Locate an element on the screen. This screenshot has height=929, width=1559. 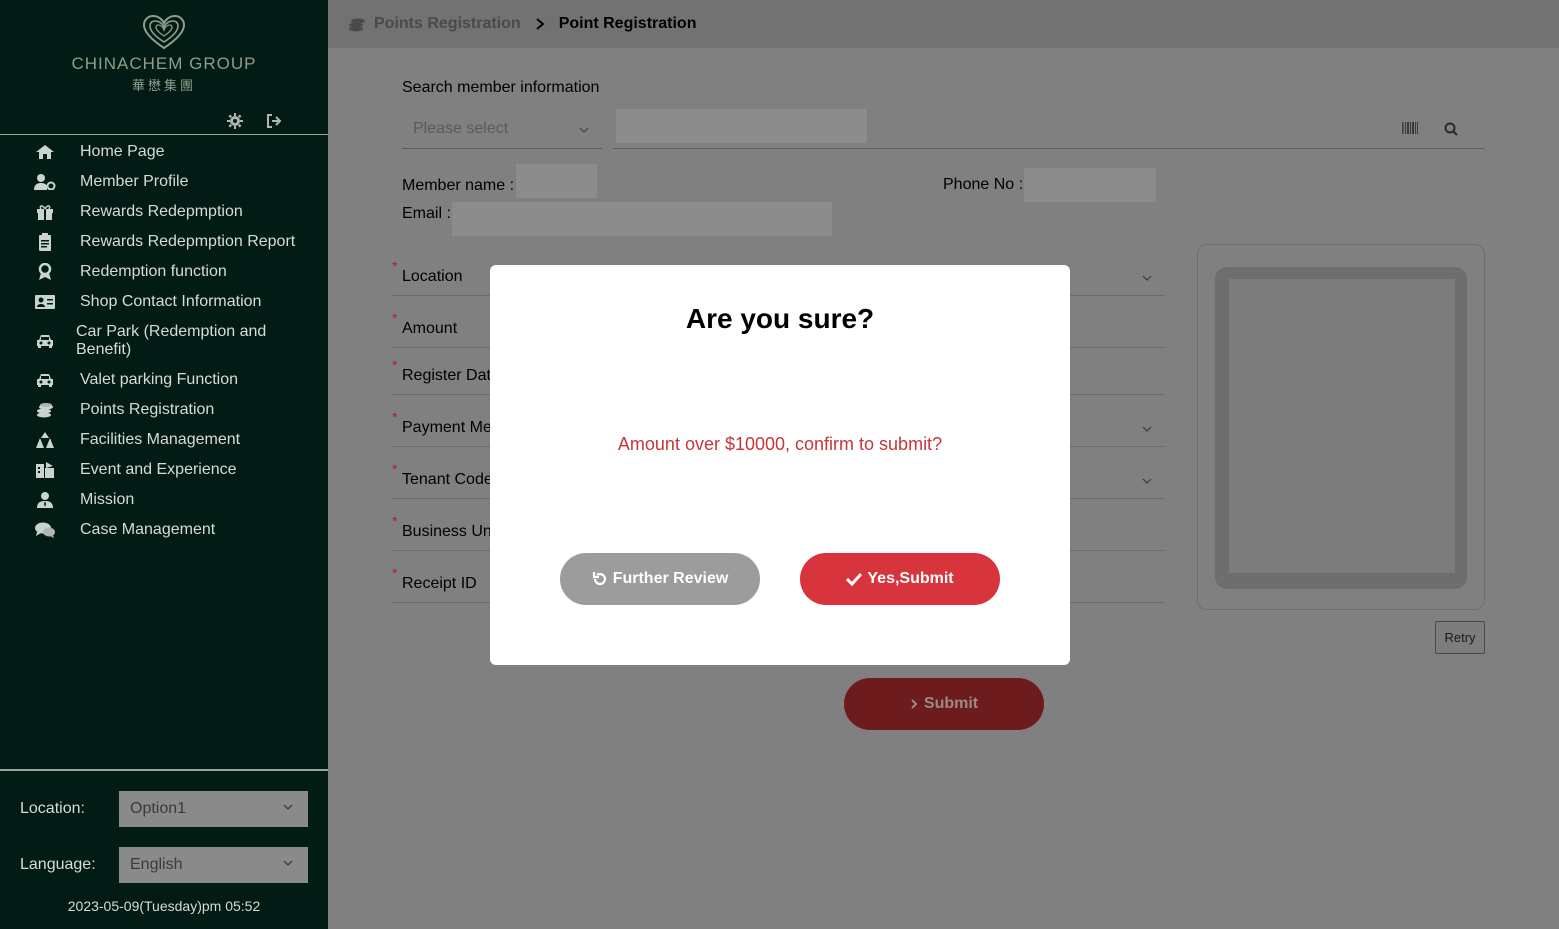
retry-button: Retry is located at coordinates (1460, 637).